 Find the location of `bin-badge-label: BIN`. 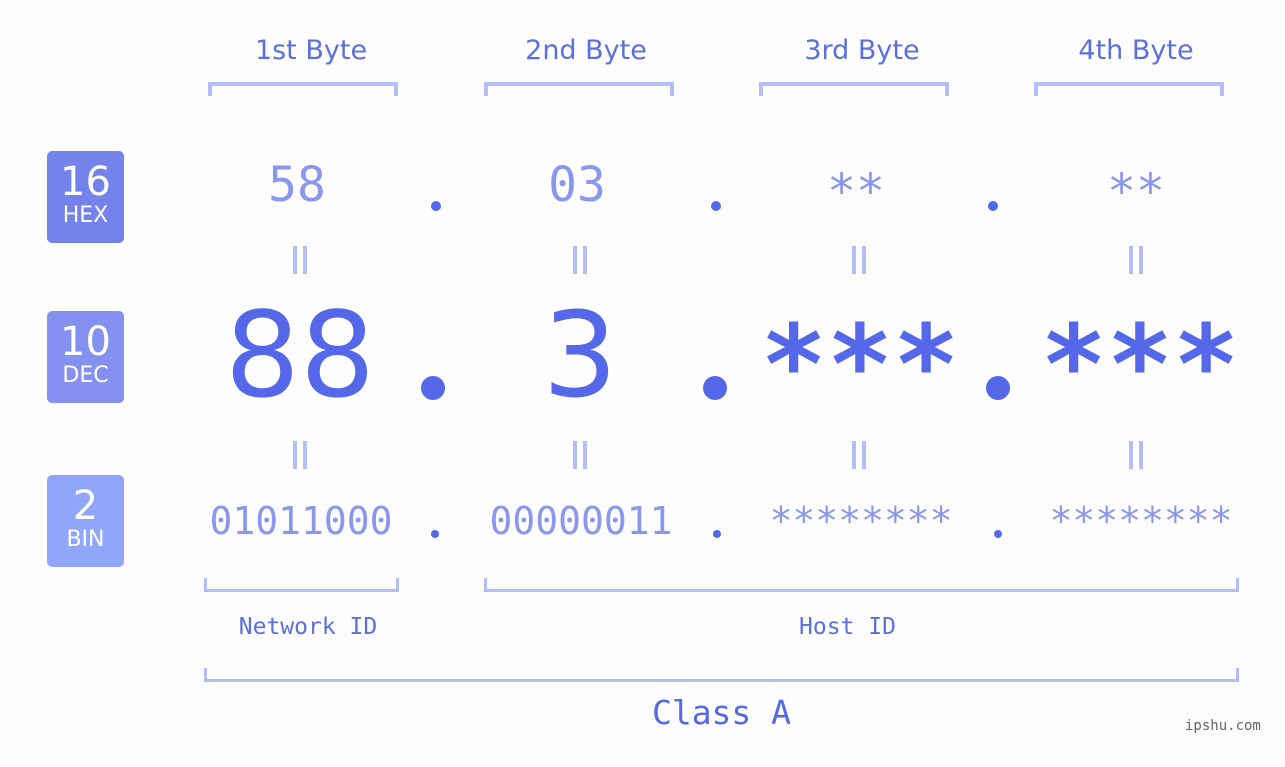

bin-badge-label: BIN is located at coordinates (85, 539).